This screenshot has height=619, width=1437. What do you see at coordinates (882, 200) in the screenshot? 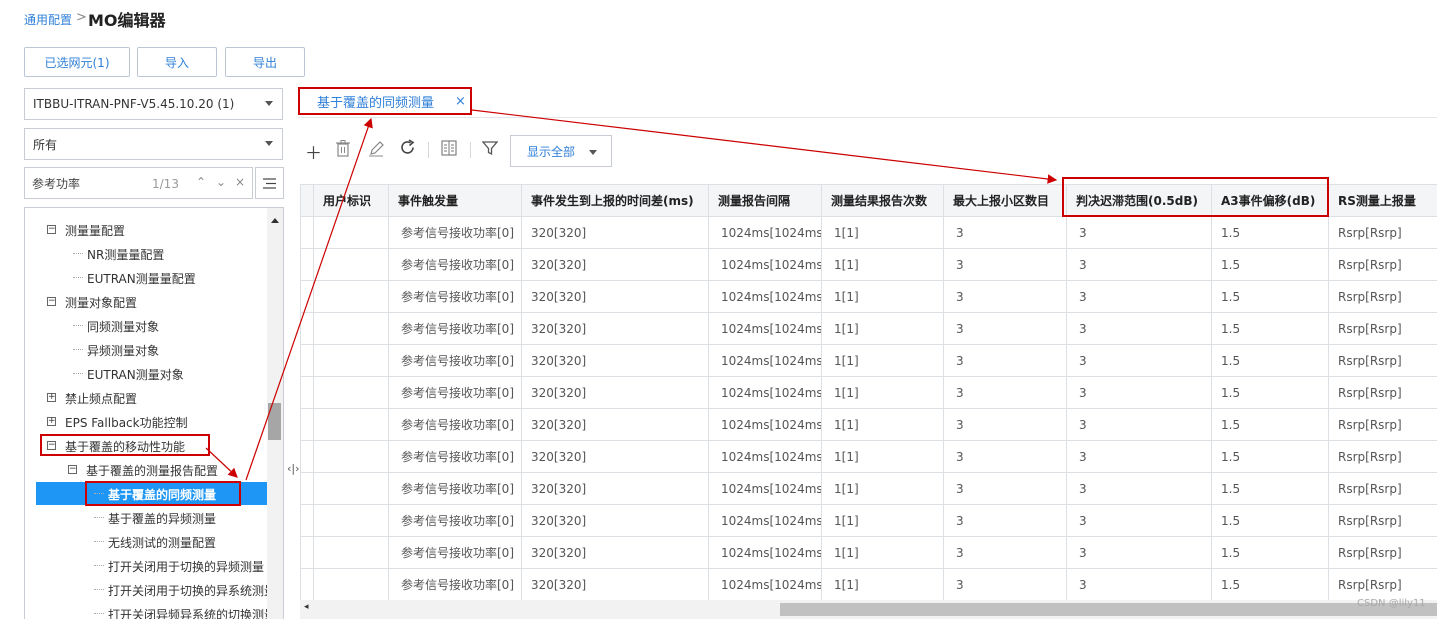
I see `column-header: 测量结果报告次数` at bounding box center [882, 200].